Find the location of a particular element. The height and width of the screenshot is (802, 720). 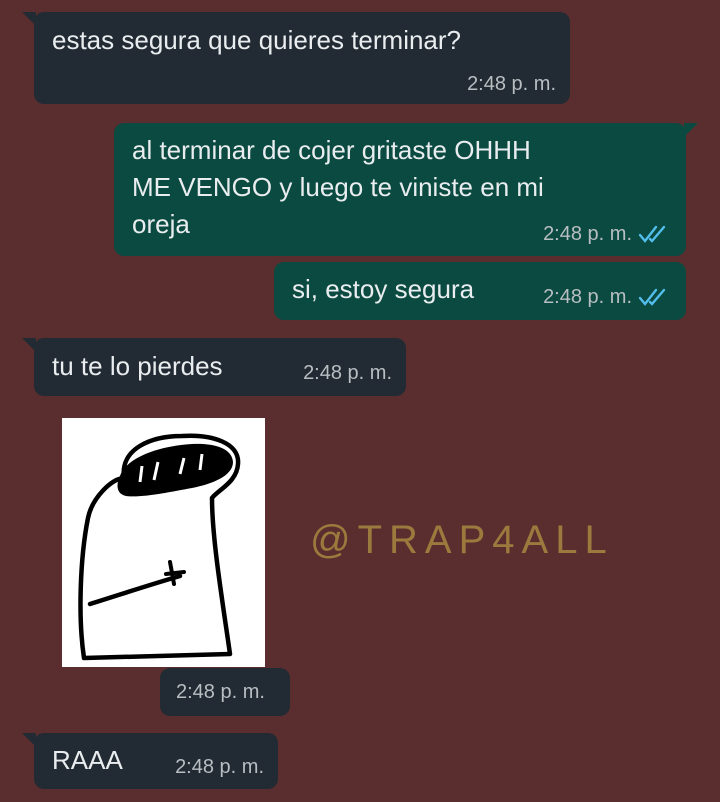

message-text: estas segura que quieres terminar? is located at coordinates (257, 40).